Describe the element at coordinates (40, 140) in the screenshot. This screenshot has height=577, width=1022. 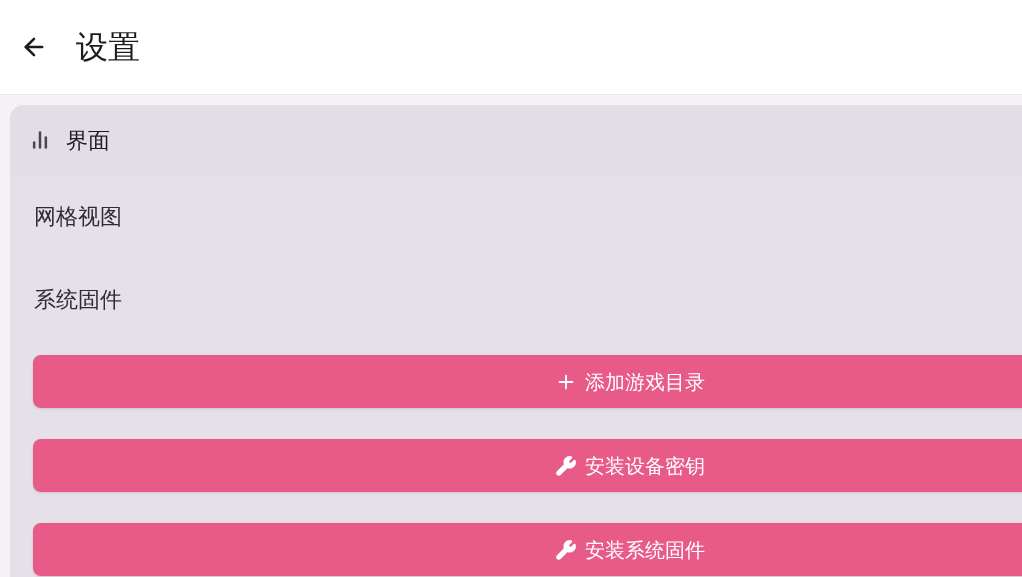
I see `bar-chart-icon` at that location.